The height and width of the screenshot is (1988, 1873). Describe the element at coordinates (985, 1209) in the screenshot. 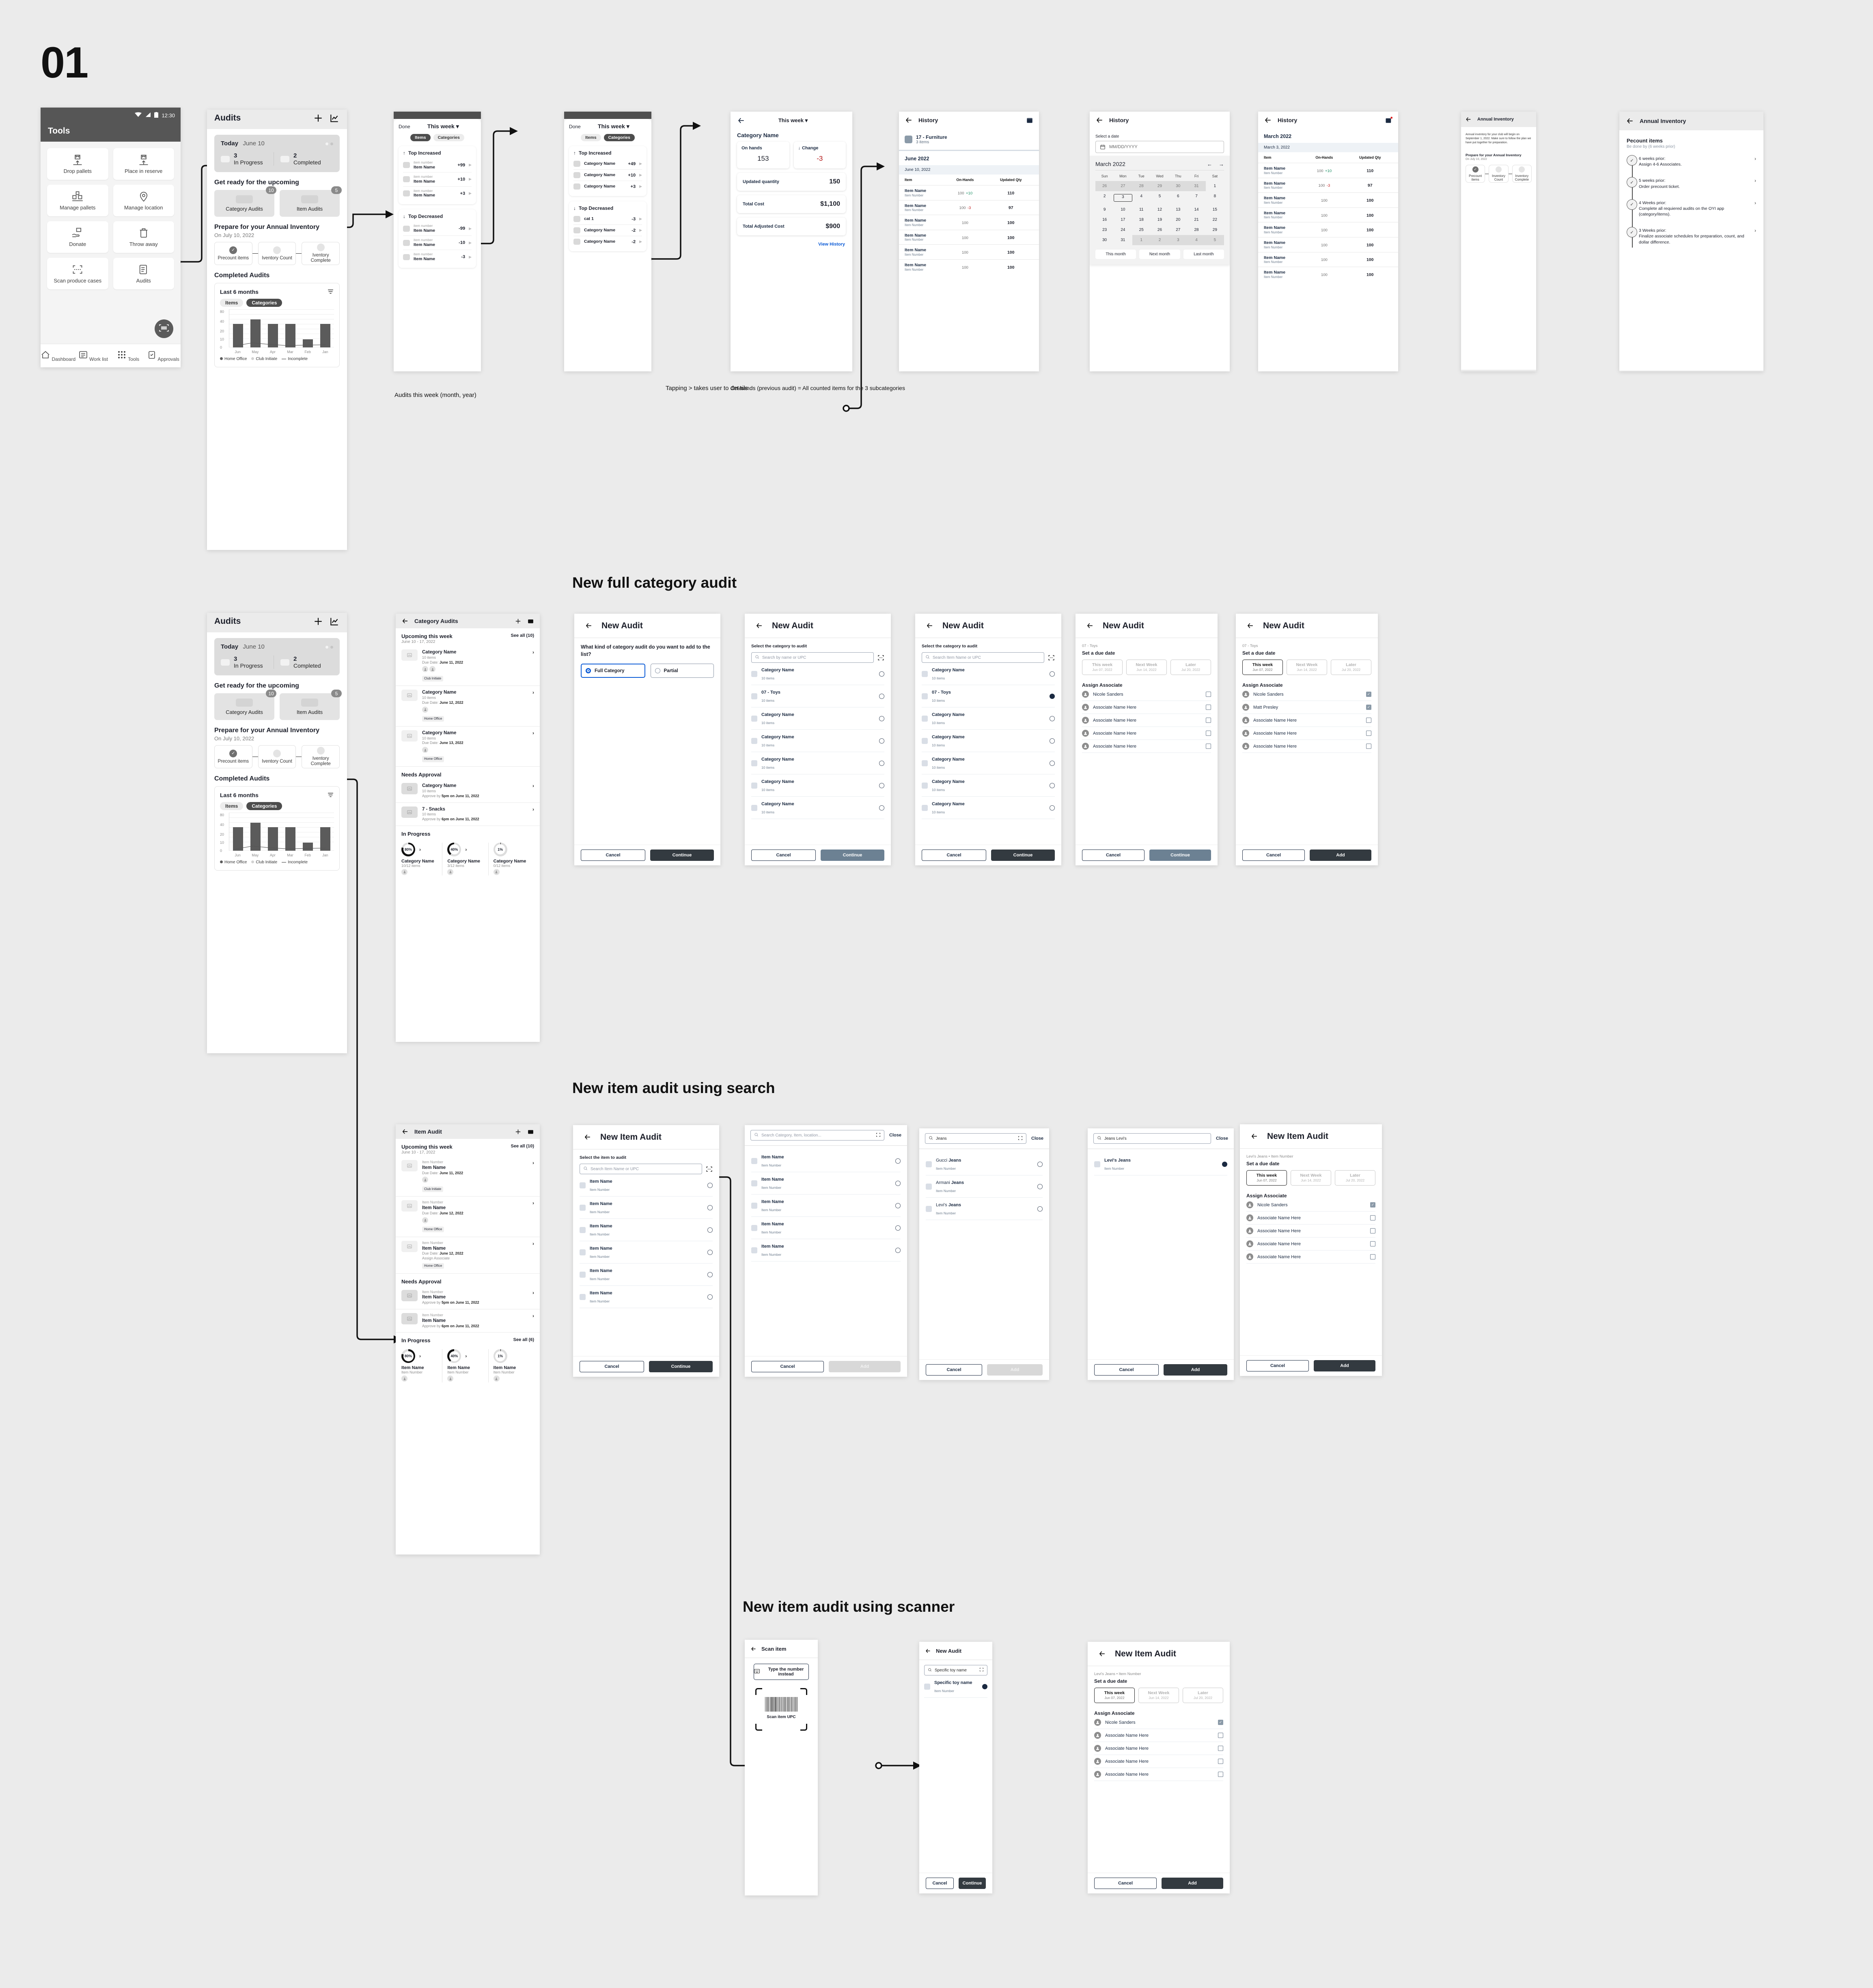

I see `list-item: Levi's Jeans Item Number` at that location.